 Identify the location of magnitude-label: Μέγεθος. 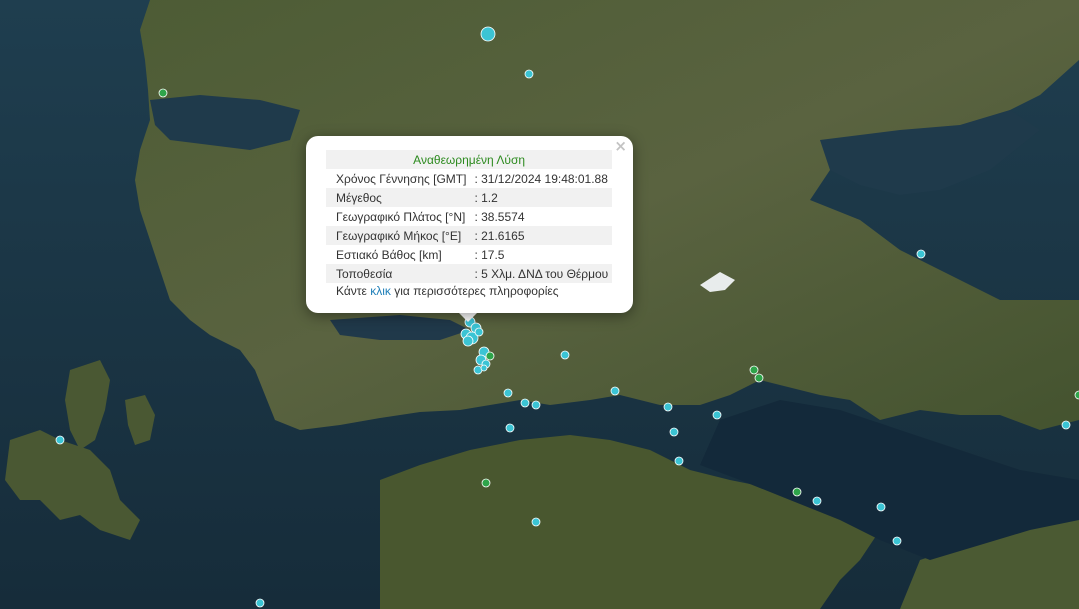
(398, 197).